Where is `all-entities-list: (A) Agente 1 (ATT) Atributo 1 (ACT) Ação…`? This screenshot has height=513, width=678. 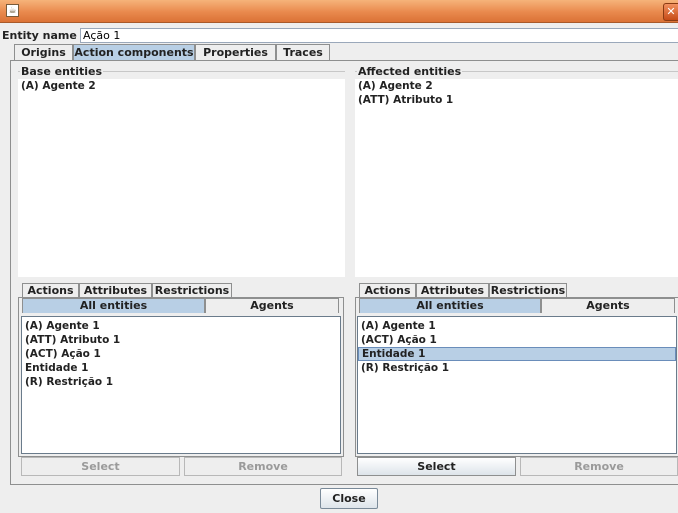
all-entities-list: (A) Agente 1 (ATT) Atributo 1 (ACT) Ação… is located at coordinates (181, 385).